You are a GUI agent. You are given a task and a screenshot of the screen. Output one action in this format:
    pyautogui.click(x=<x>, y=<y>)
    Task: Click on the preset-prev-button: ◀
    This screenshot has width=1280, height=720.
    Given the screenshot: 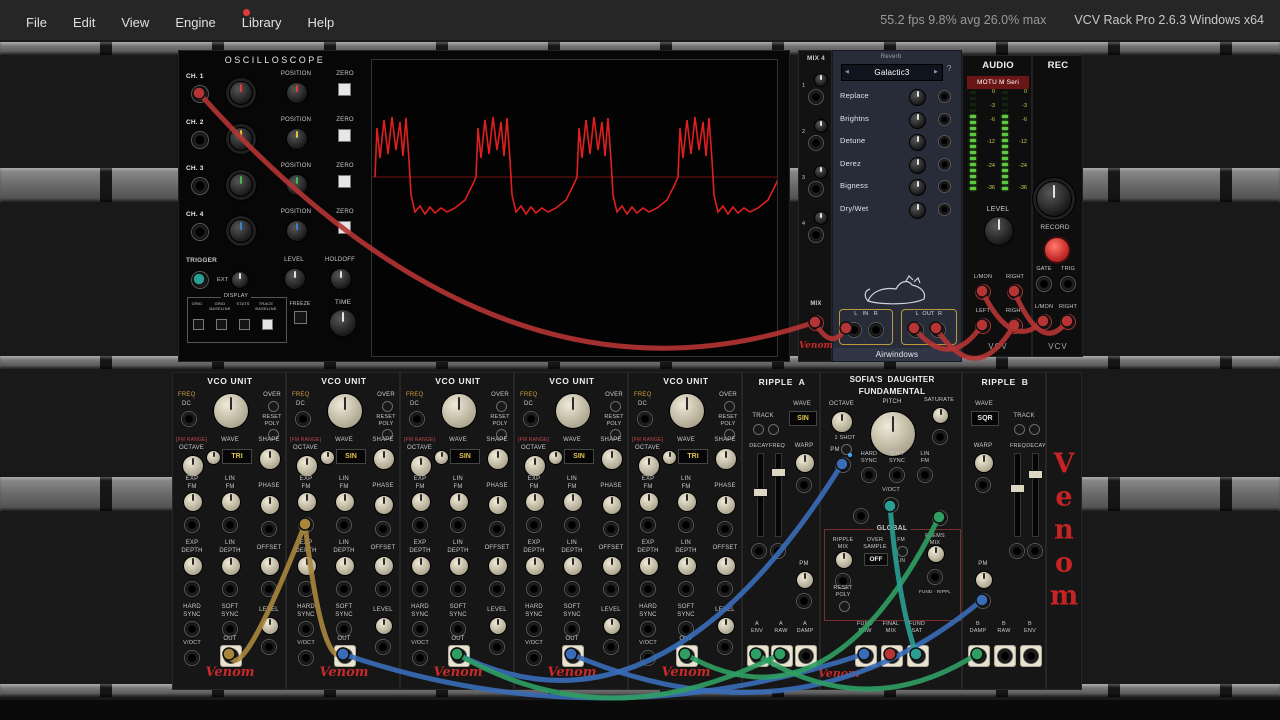 What is the action you would take?
    pyautogui.click(x=847, y=72)
    